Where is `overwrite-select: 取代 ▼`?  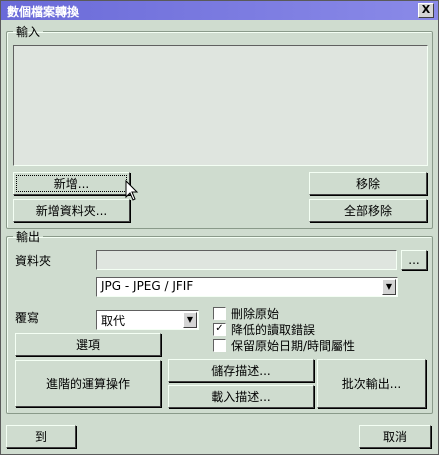 overwrite-select: 取代 ▼ is located at coordinates (147, 320).